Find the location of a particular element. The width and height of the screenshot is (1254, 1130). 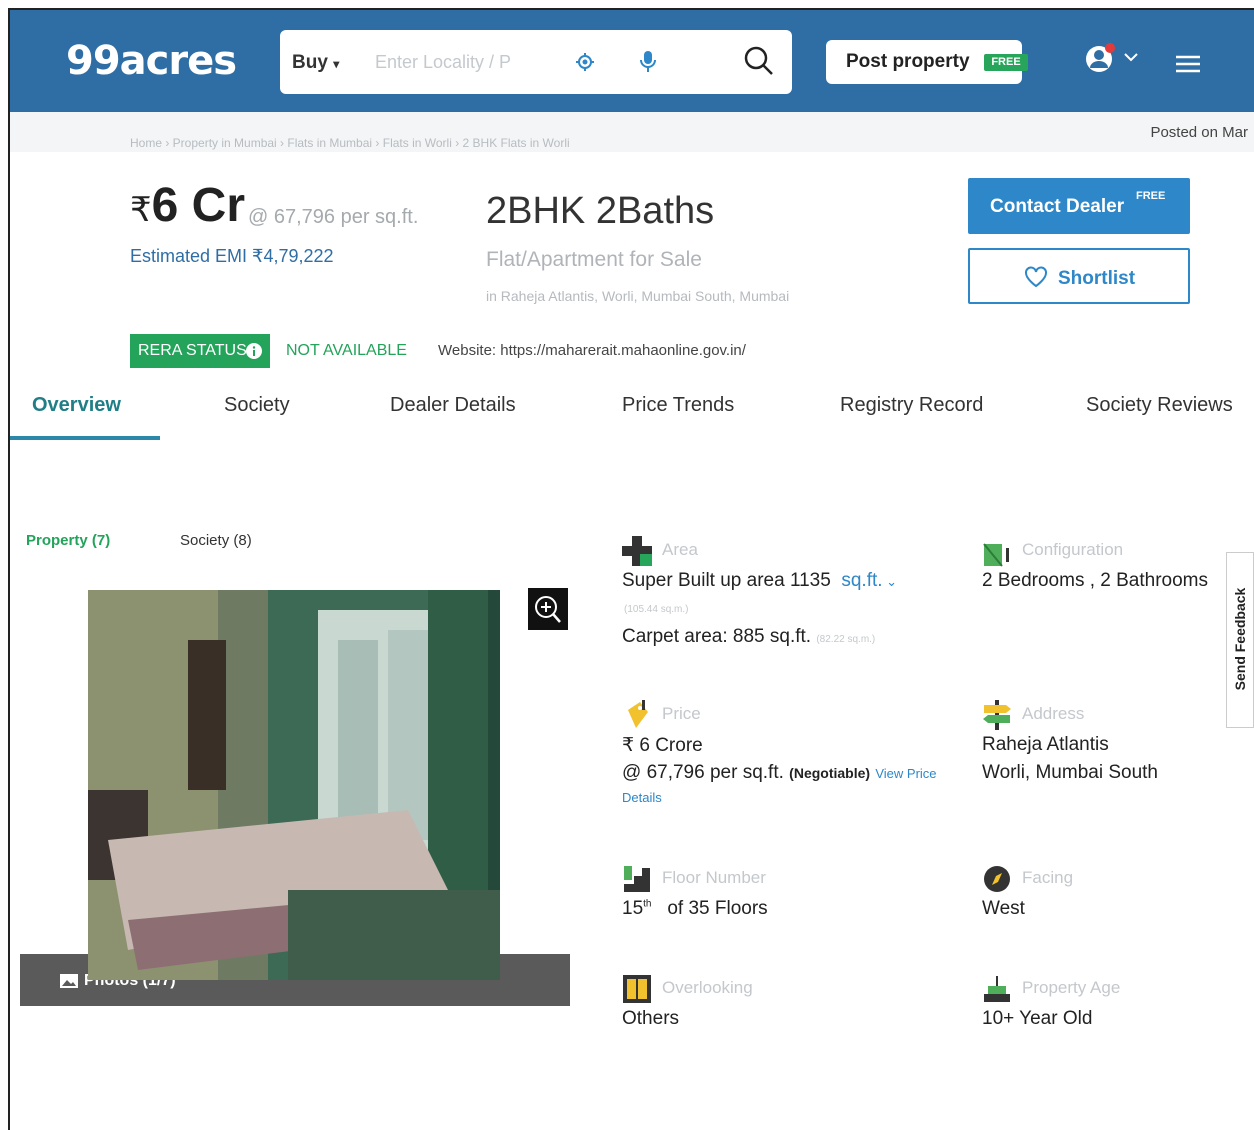

search-icon is located at coordinates (759, 61).